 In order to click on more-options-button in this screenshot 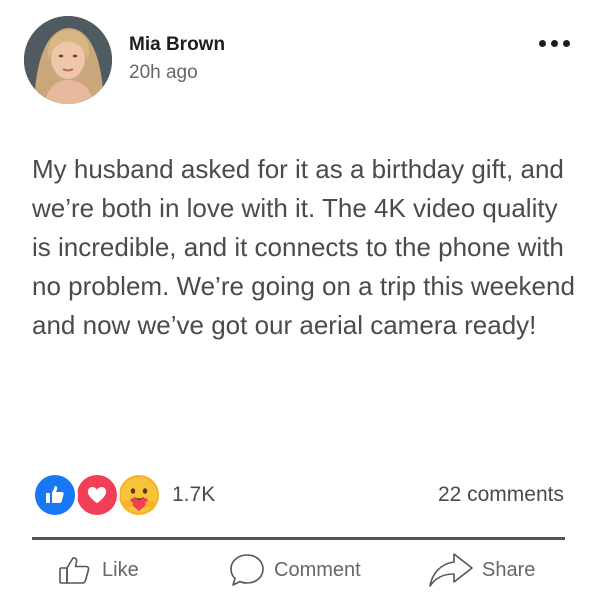, I will do `click(554, 43)`.